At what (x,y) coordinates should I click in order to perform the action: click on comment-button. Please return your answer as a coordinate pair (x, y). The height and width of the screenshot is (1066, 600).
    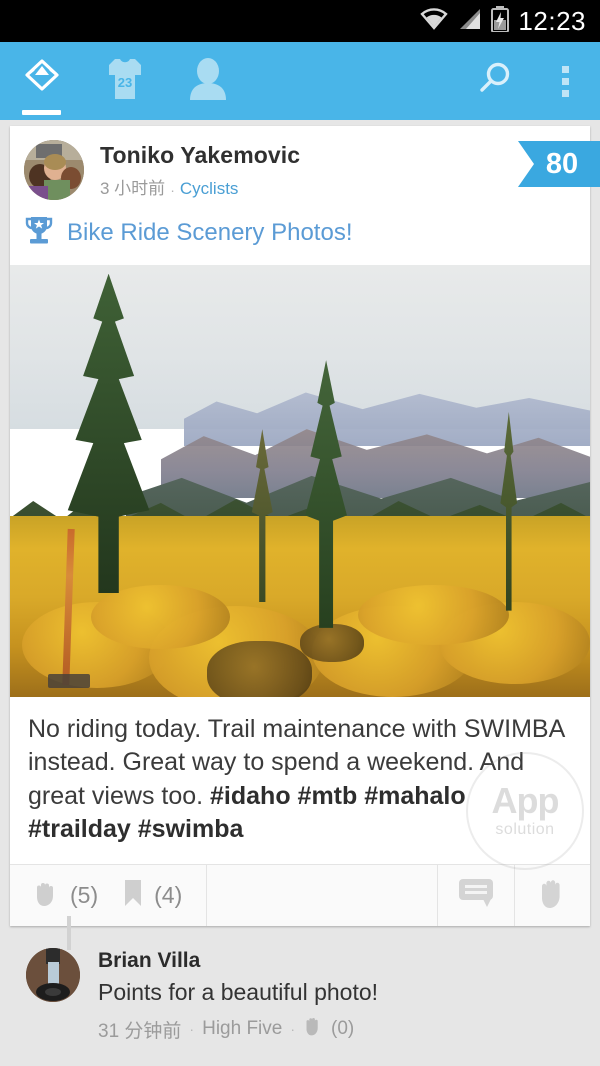
    Looking at the image, I should click on (476, 895).